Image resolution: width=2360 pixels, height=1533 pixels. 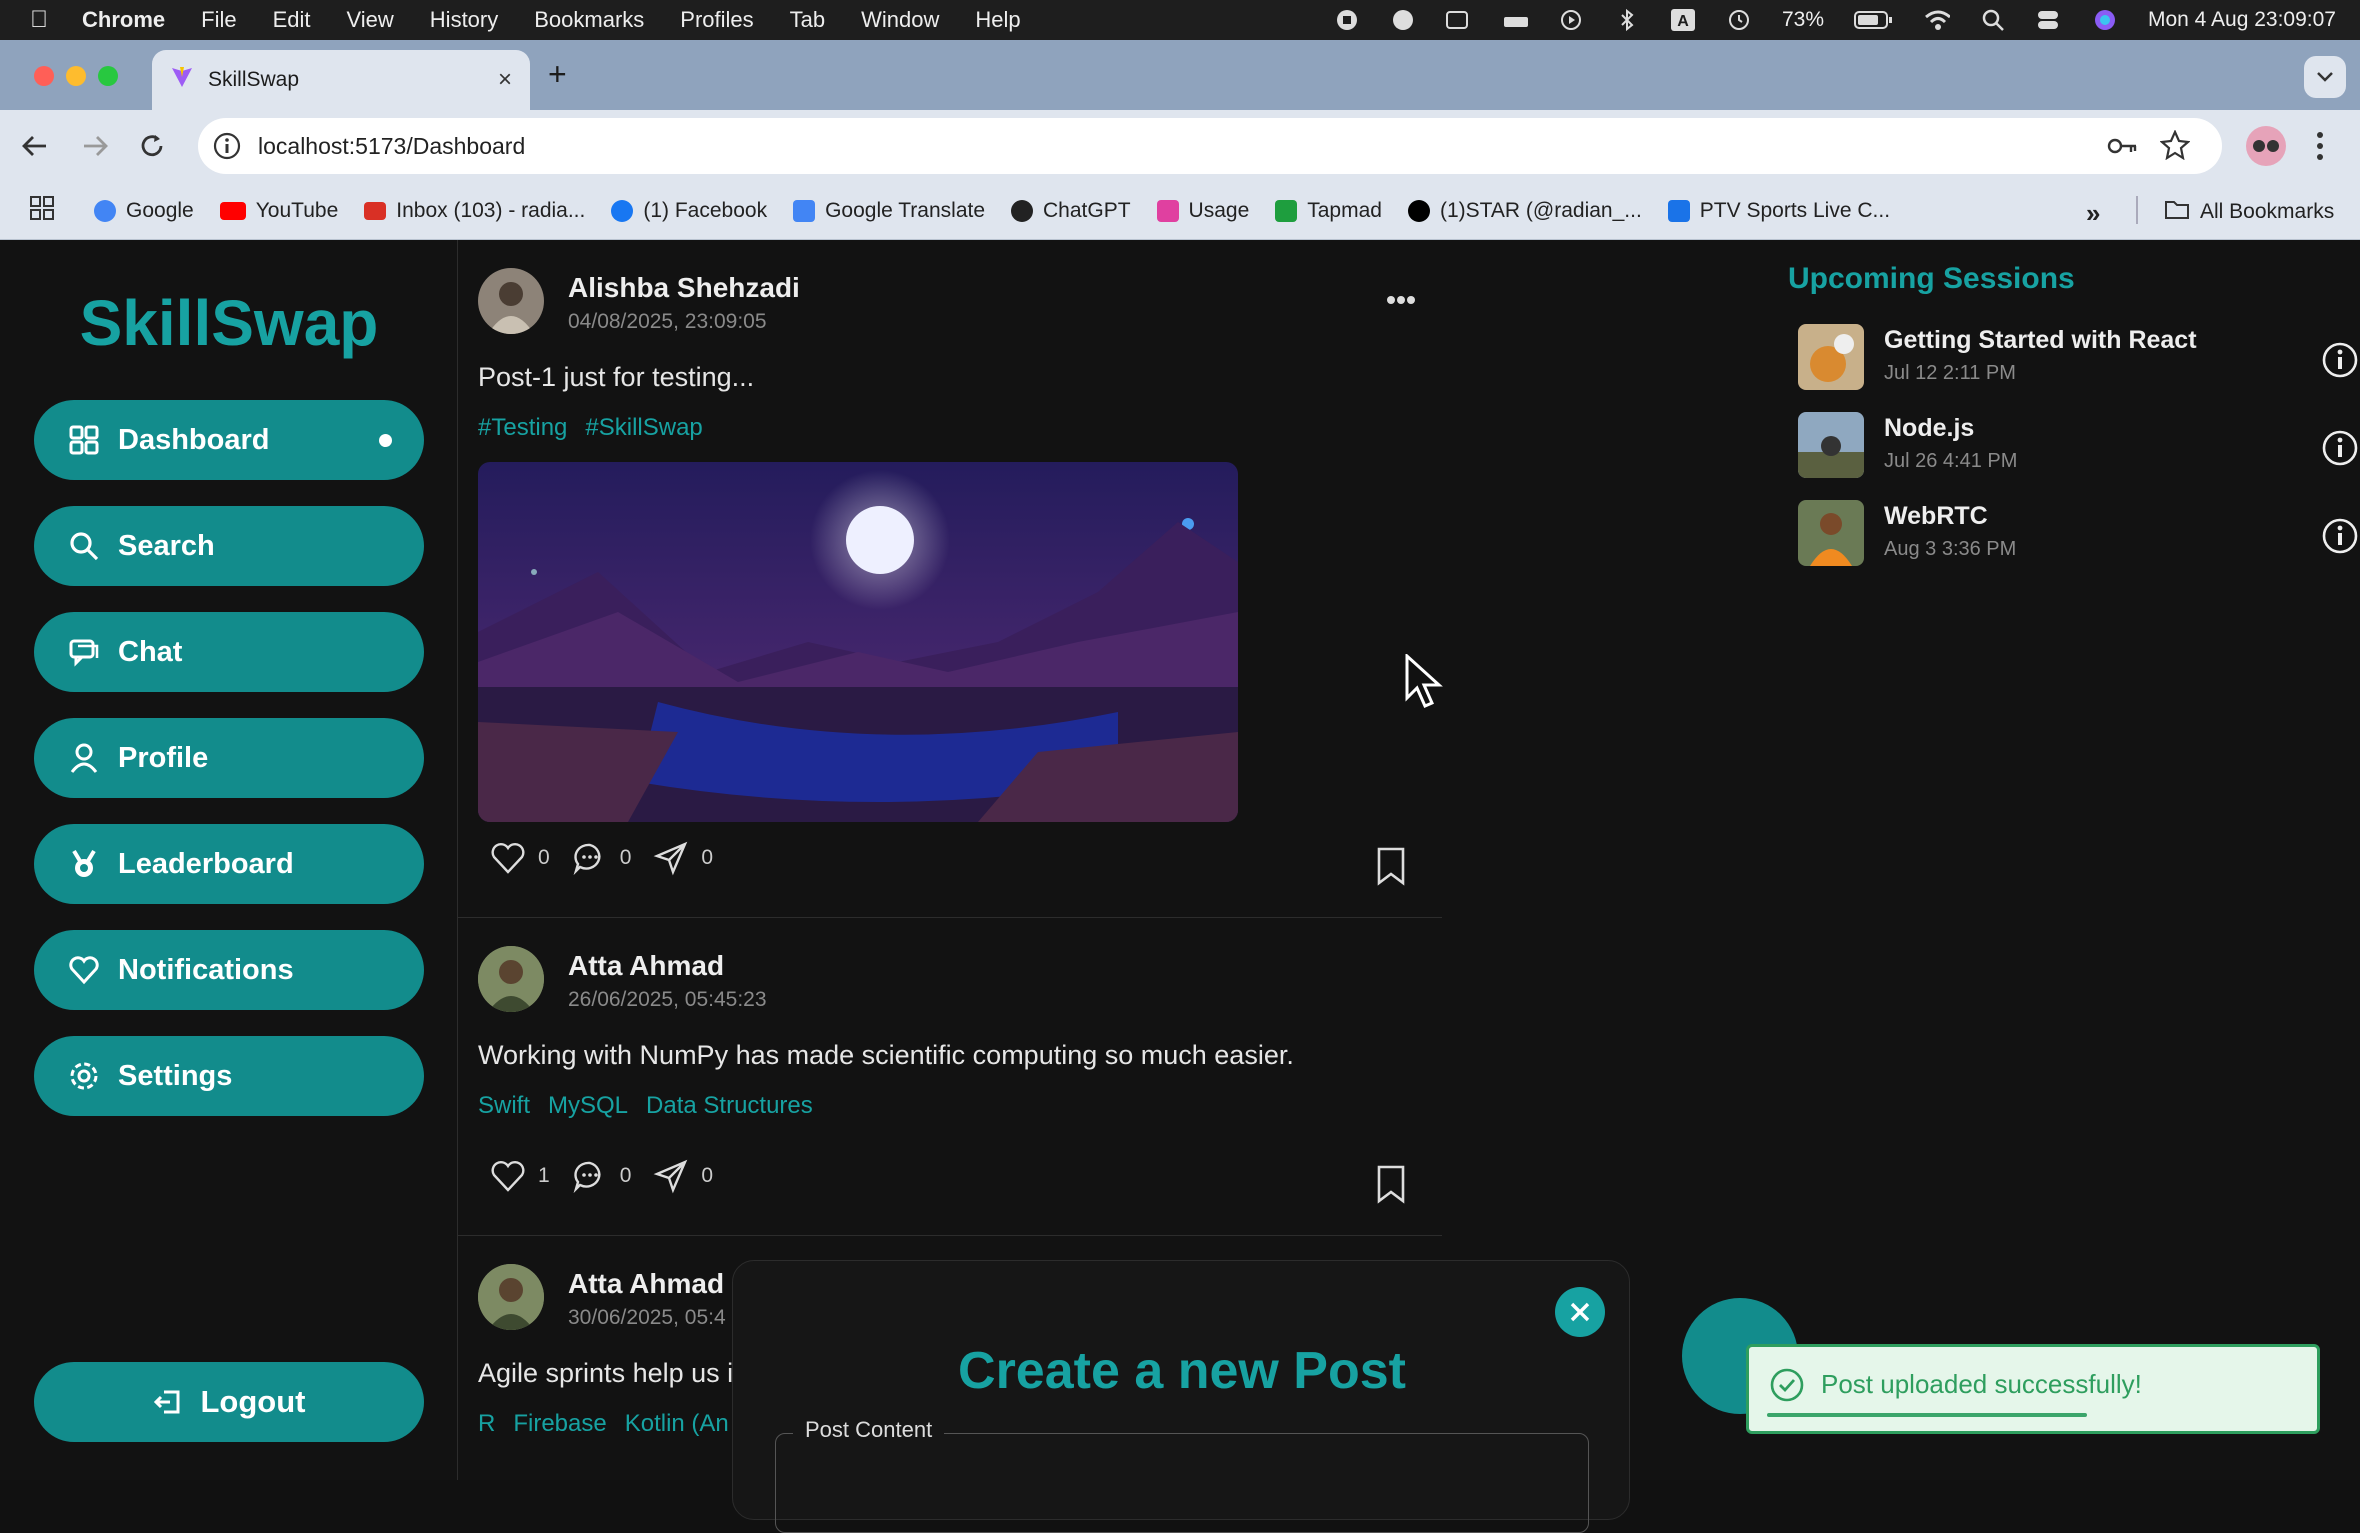 I want to click on menu-history: History, so click(x=464, y=20).